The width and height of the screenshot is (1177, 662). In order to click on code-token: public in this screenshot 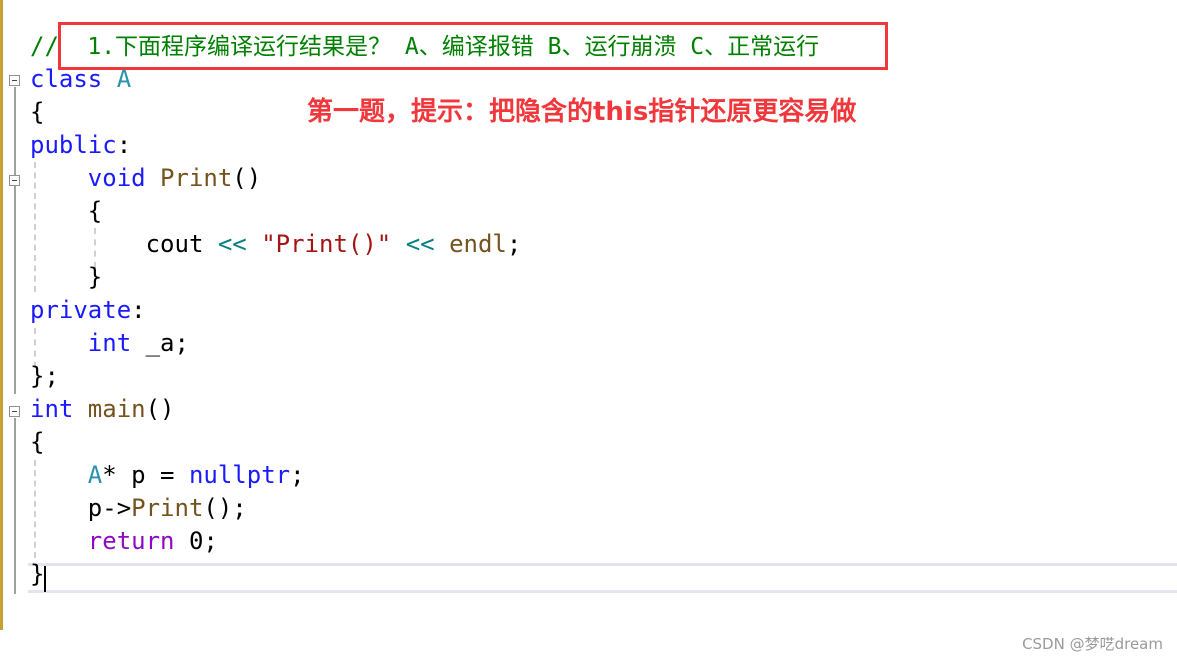, I will do `click(73, 145)`.